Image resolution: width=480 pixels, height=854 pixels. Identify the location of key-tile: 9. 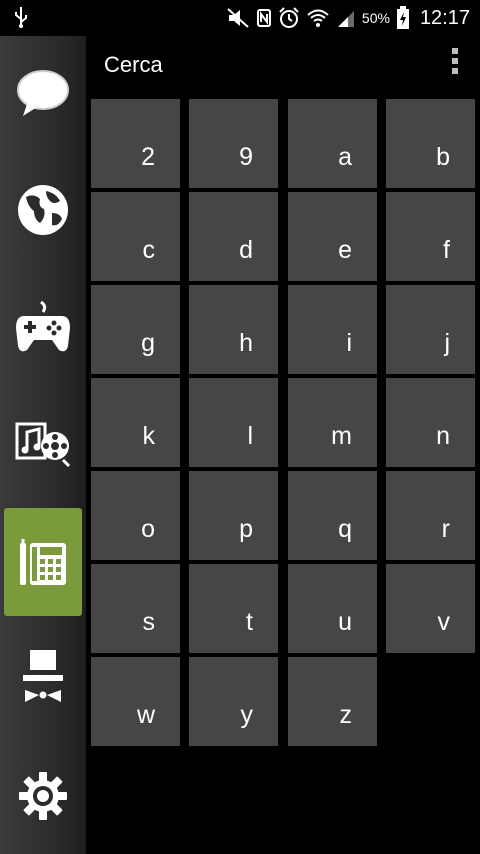
(233, 143).